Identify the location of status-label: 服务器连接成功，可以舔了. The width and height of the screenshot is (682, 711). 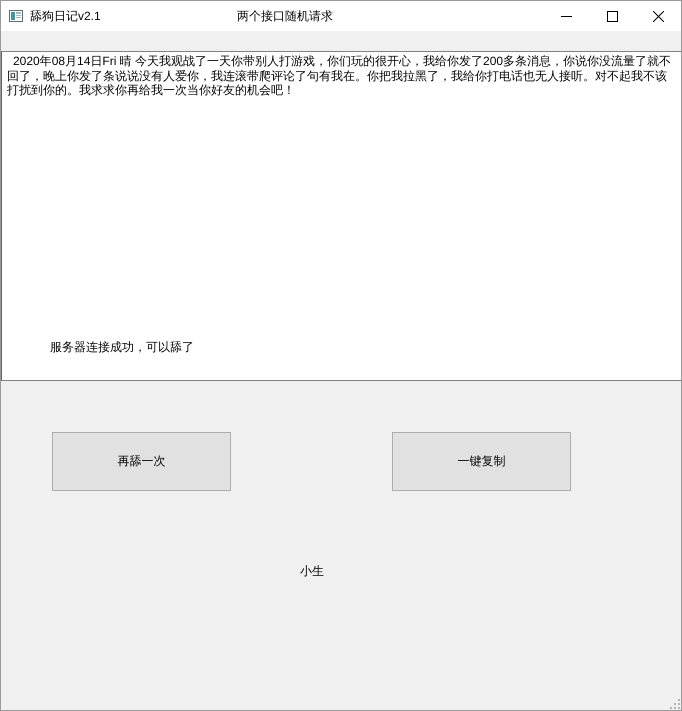
(122, 347).